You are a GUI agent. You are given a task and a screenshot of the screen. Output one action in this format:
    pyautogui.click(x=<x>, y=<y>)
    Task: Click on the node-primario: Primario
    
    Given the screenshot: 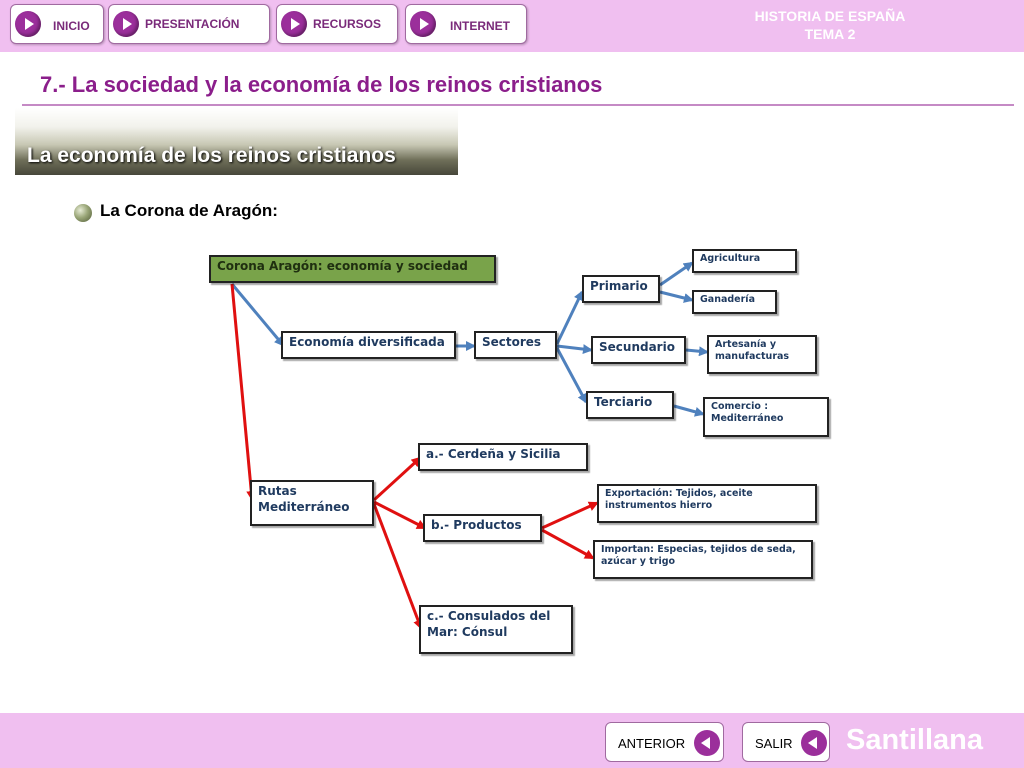 What is the action you would take?
    pyautogui.click(x=621, y=289)
    